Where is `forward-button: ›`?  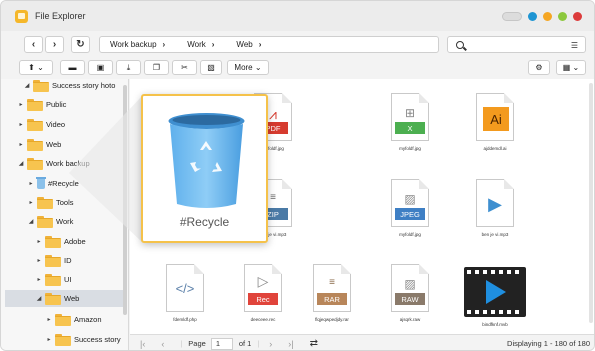
forward-button: › is located at coordinates (54, 44).